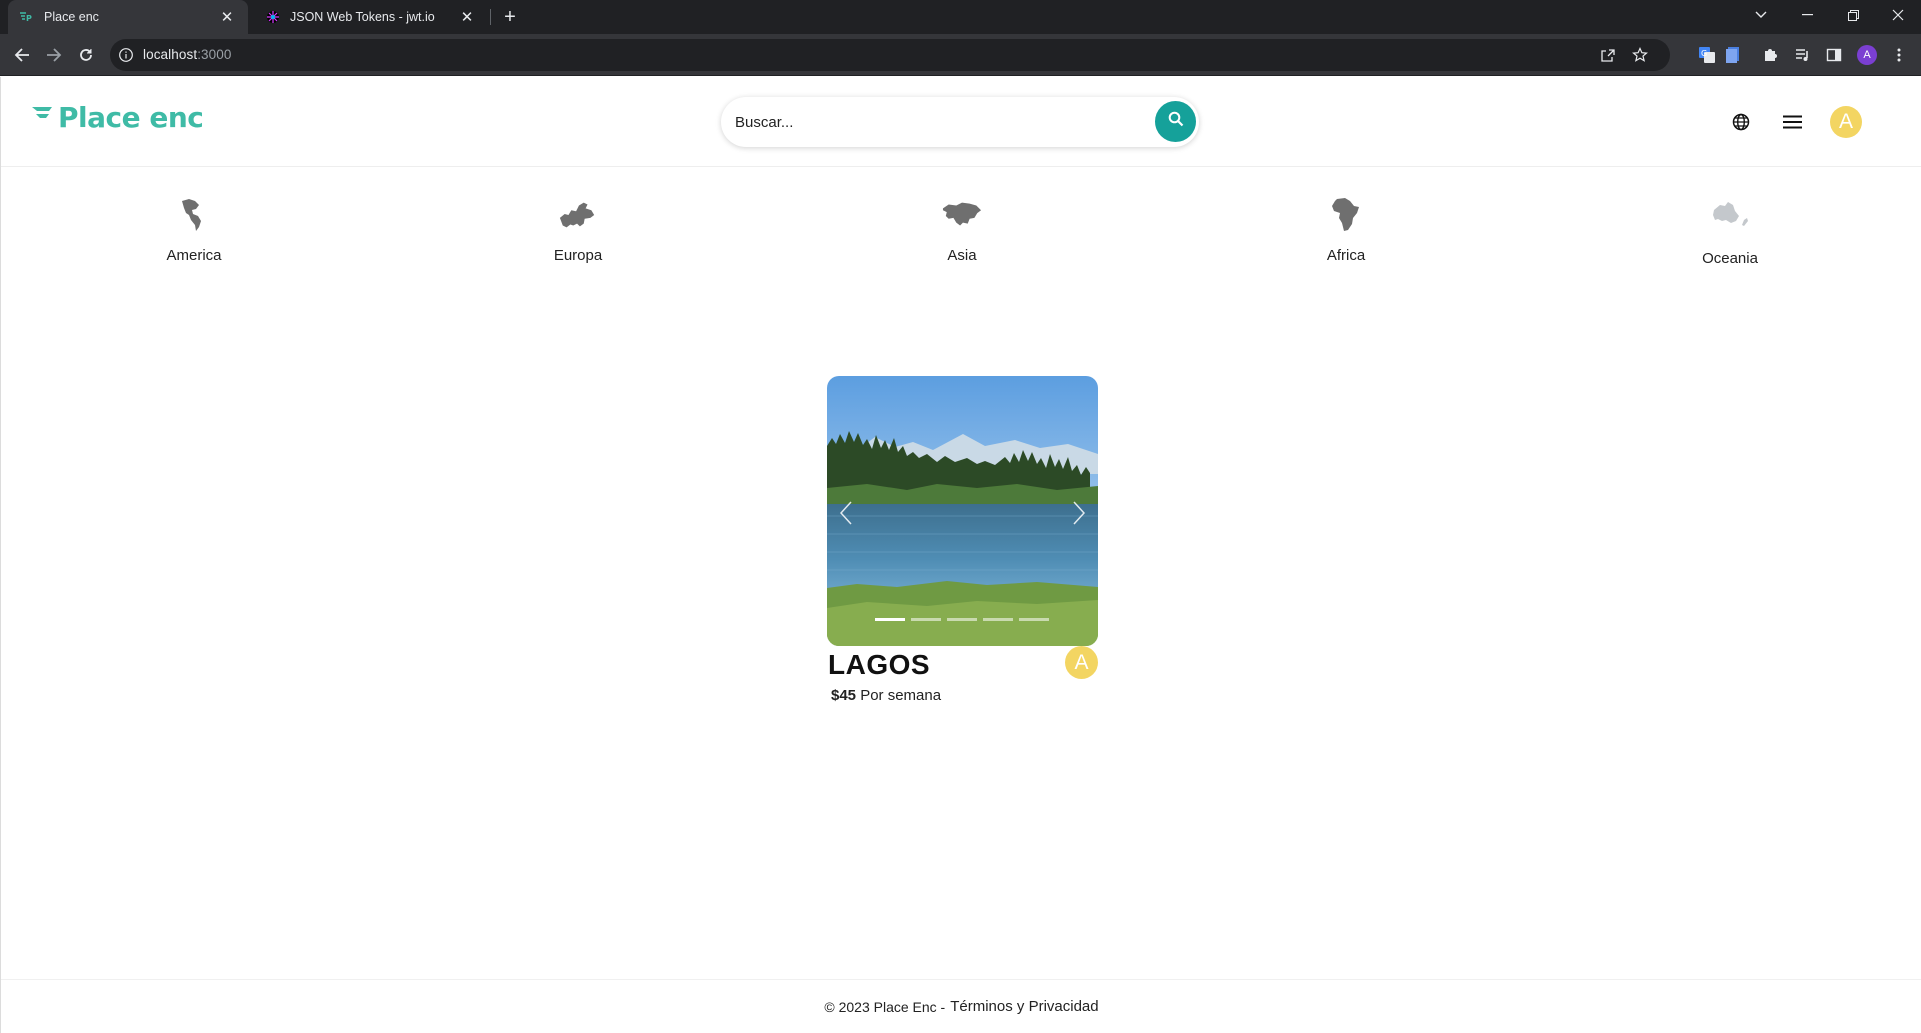  I want to click on search-input, so click(935, 122).